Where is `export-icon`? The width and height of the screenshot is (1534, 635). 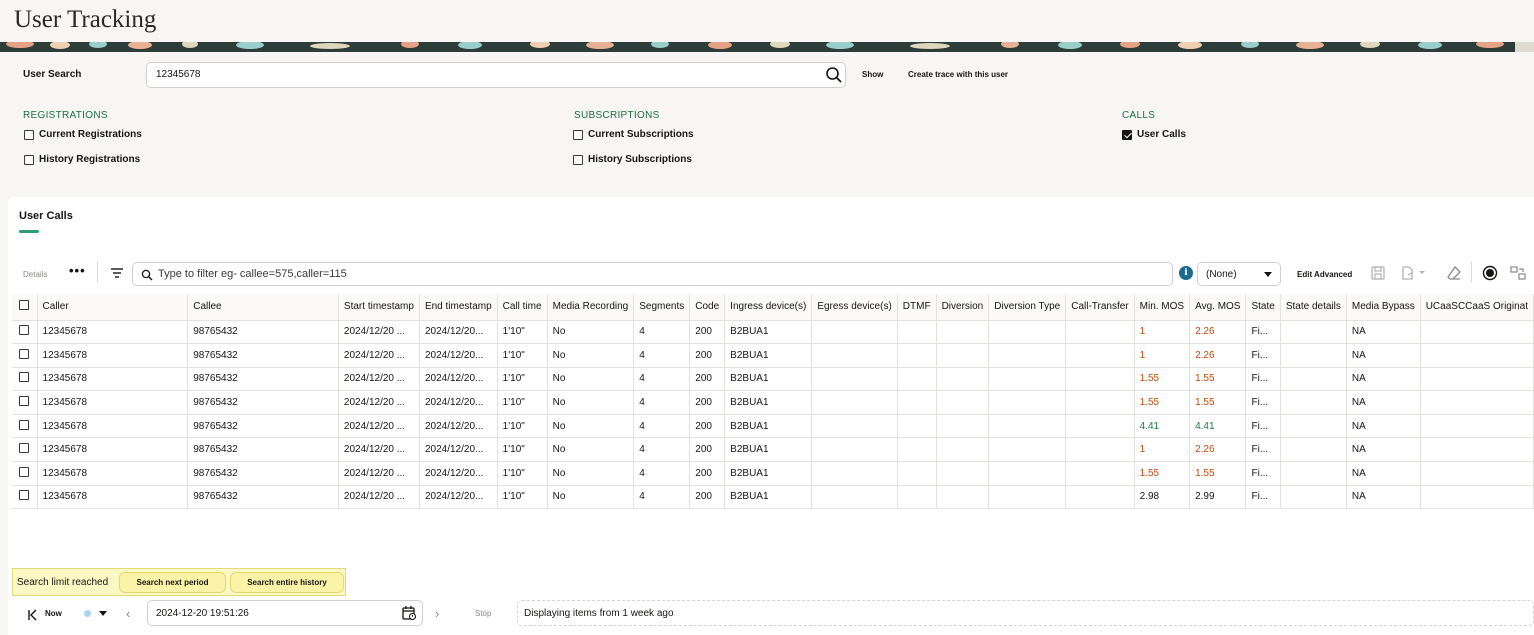
export-icon is located at coordinates (1413, 273).